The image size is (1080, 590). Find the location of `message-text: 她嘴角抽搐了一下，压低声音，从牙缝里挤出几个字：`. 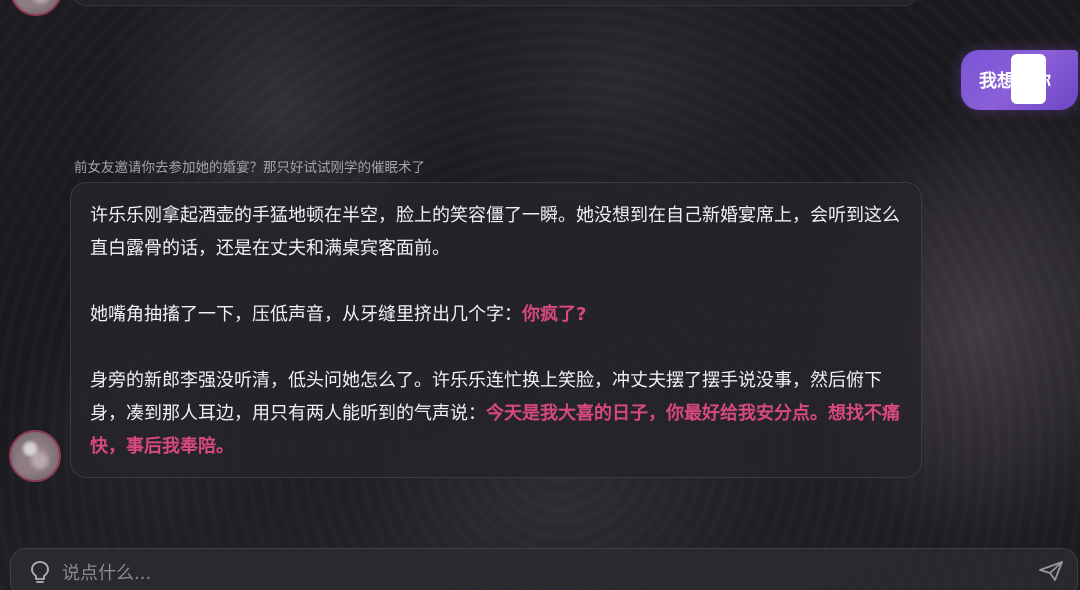

message-text: 她嘴角抽搐了一下，压低声音，从牙缝里挤出几个字： is located at coordinates (306, 314).